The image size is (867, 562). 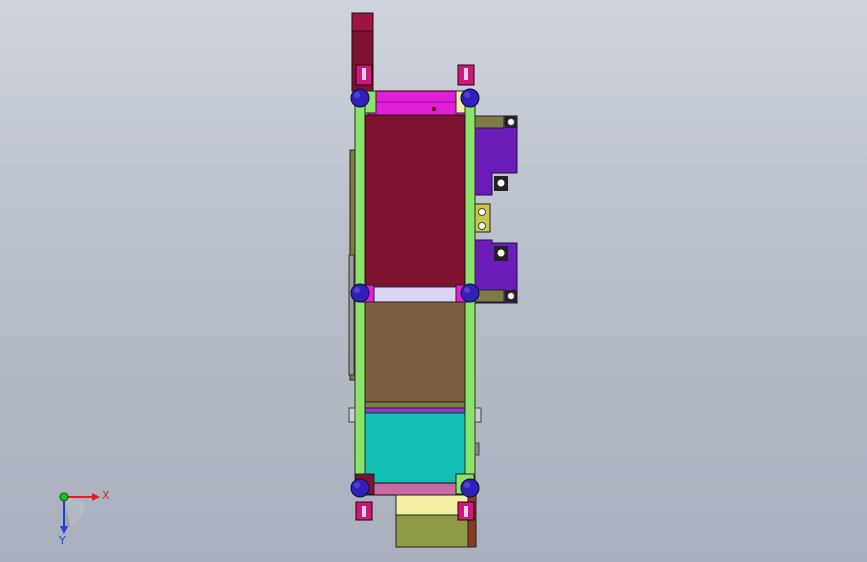 What do you see at coordinates (106, 495) in the screenshot?
I see `x-axis-label: X` at bounding box center [106, 495].